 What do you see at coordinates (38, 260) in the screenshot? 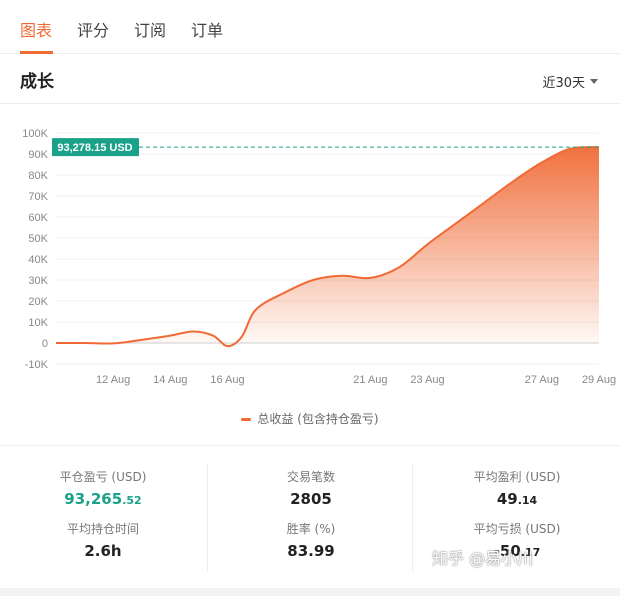
I see `y-tick-label: 40K` at bounding box center [38, 260].